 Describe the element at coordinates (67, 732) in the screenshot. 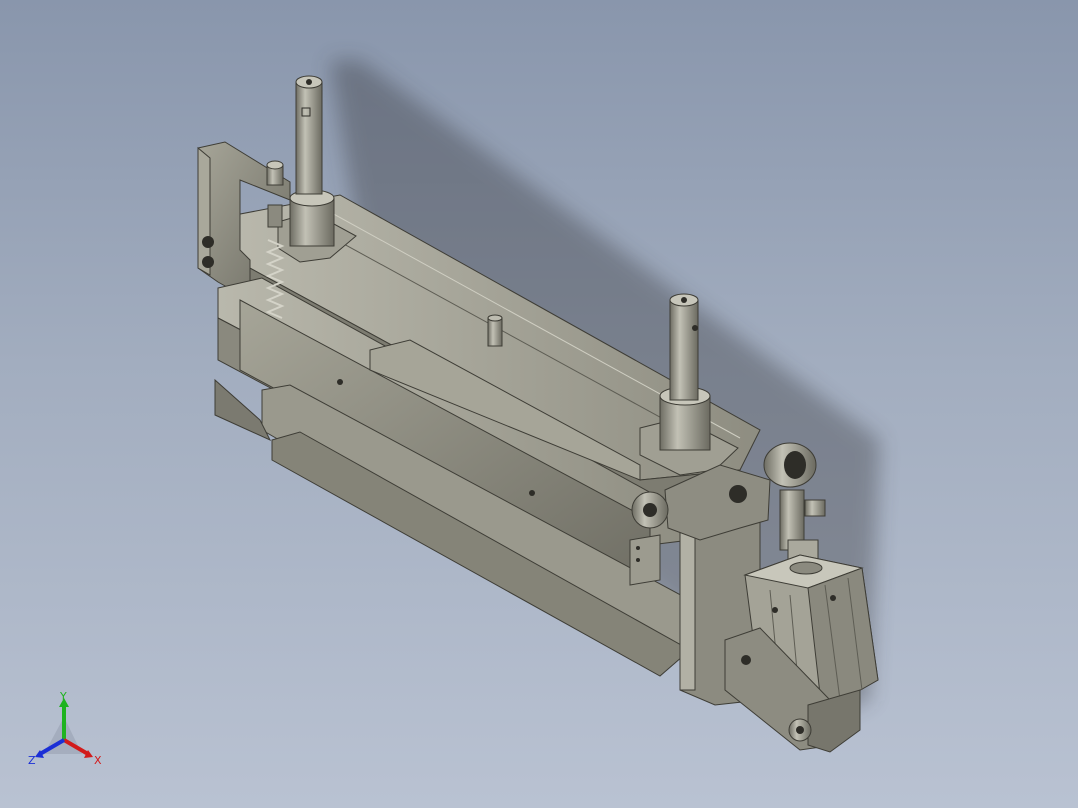

I see `view-orientation-triad: Y X Z` at that location.